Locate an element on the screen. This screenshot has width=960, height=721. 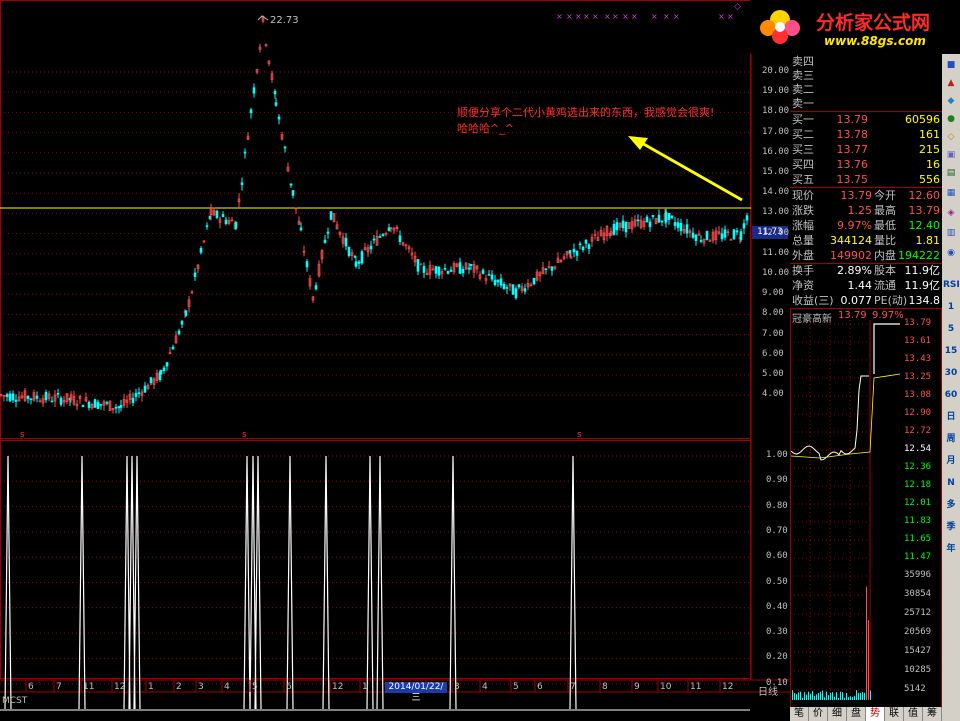
bottom-tab: 势 is located at coordinates (875, 714).